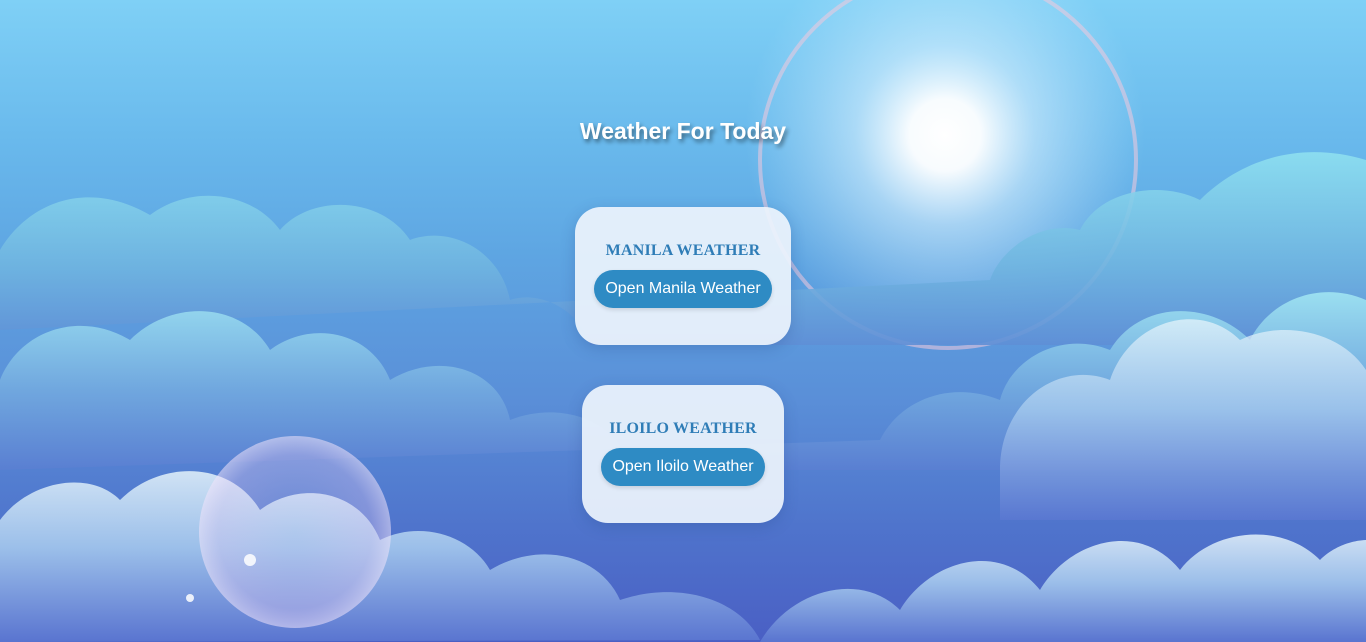 The image size is (1366, 642). I want to click on iloilo-weather-heading: ILOILO WEATHER, so click(683, 428).